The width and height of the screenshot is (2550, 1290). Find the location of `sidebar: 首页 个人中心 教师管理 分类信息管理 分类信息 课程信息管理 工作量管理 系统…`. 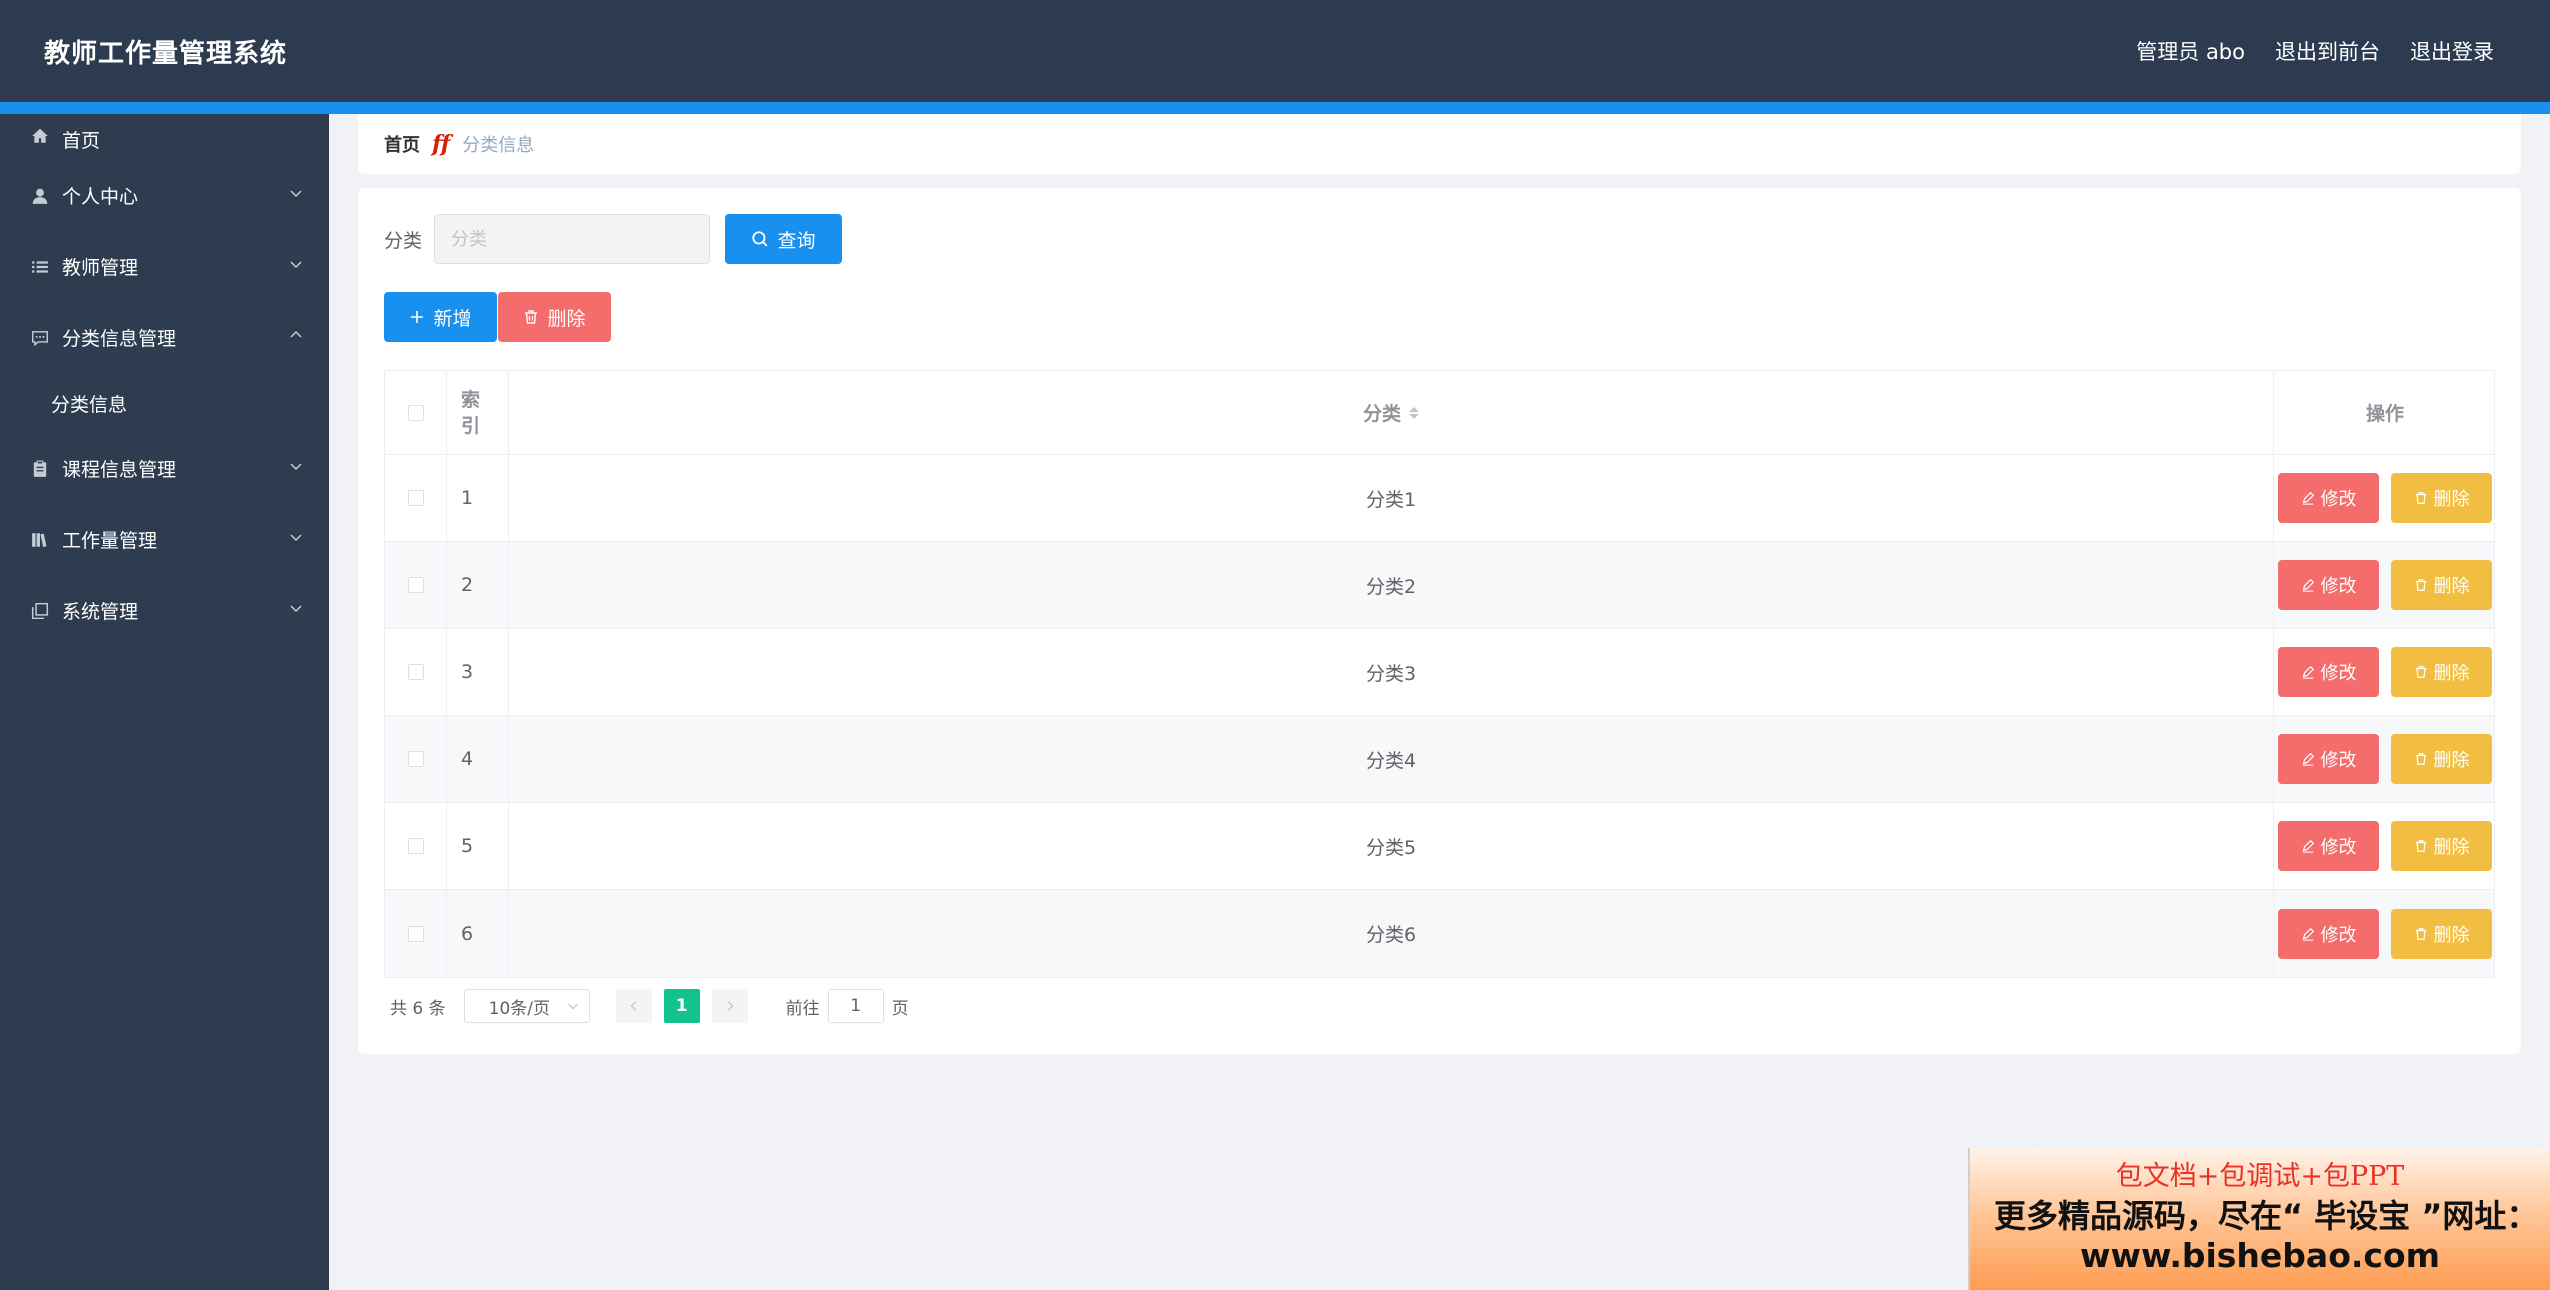

sidebar: 首页 个人中心 教师管理 分类信息管理 分类信息 课程信息管理 工作量管理 系统… is located at coordinates (164, 702).